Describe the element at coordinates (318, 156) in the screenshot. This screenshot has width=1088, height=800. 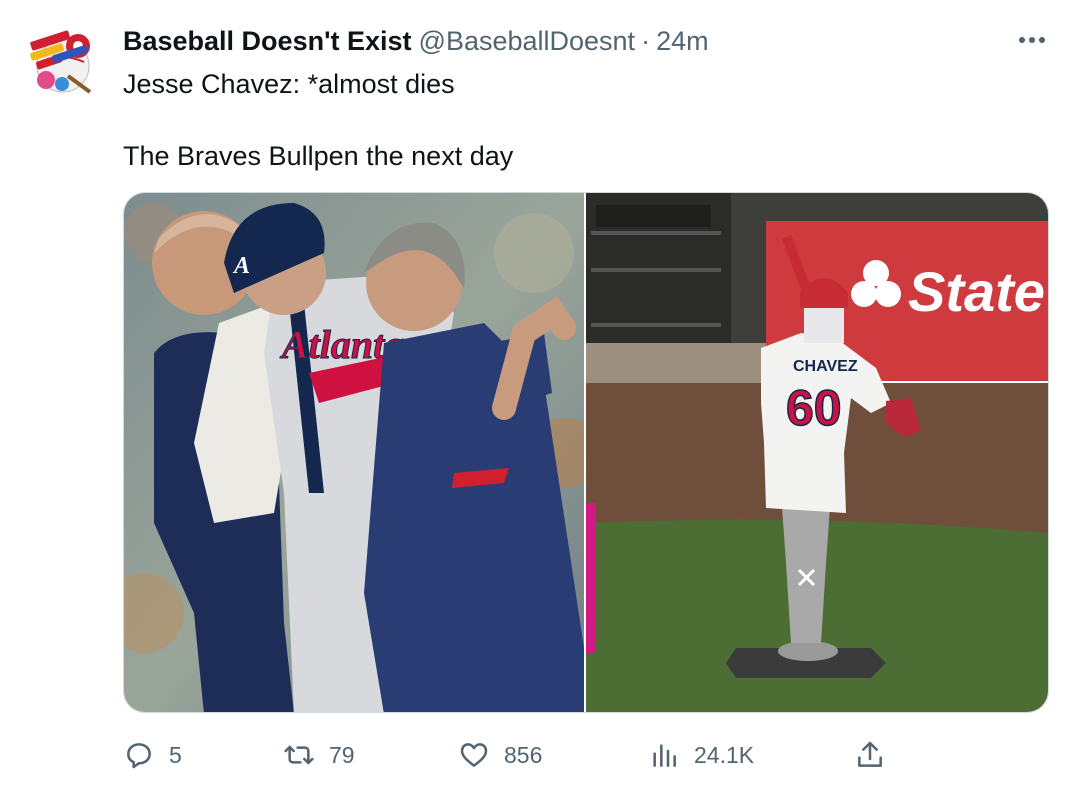
I see `tweet-text-line-2: The Braves Bullpen the next day` at that location.